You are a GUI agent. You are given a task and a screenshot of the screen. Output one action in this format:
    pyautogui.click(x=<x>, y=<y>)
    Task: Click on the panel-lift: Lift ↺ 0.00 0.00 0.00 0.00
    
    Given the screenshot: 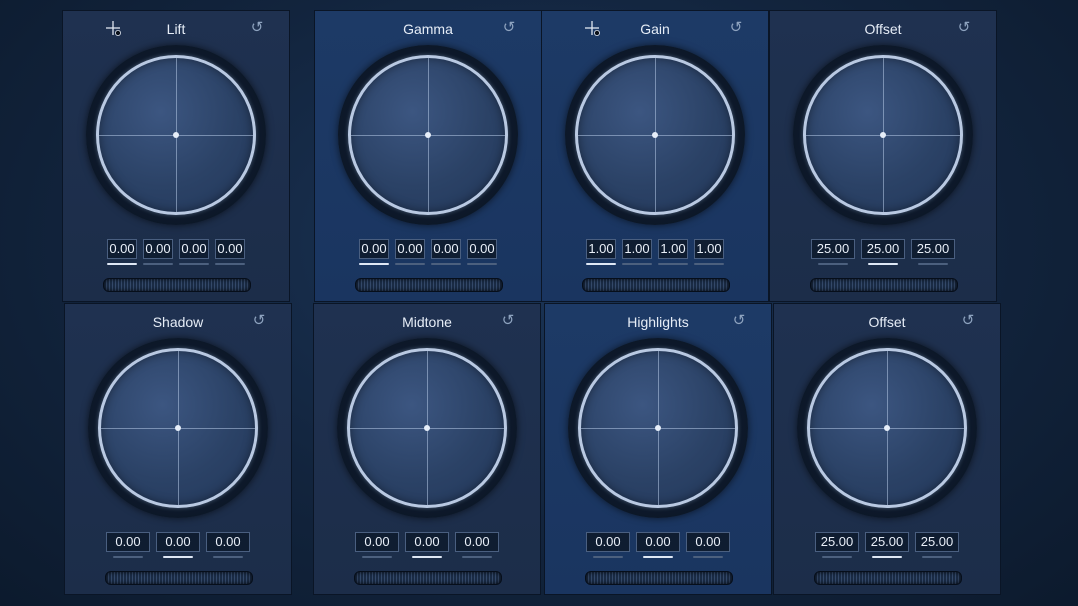 What is the action you would take?
    pyautogui.click(x=176, y=156)
    